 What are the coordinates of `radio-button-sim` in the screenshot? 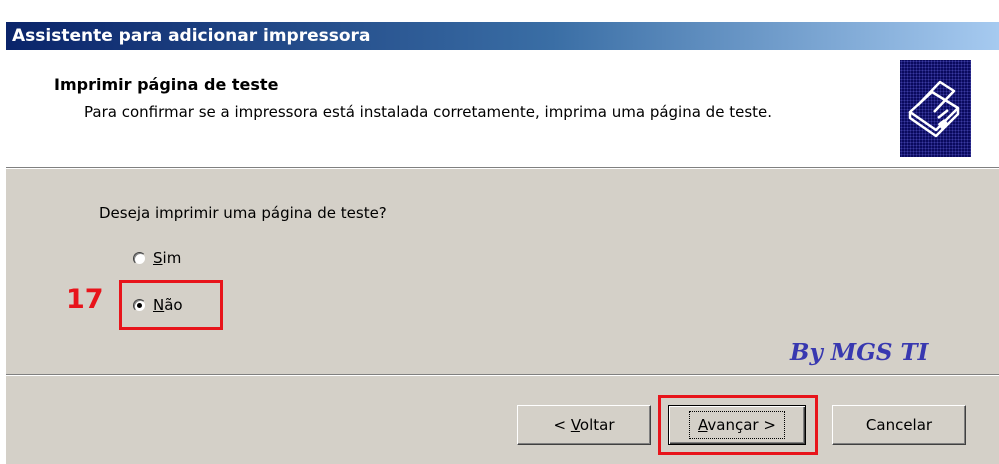 It's located at (139, 258).